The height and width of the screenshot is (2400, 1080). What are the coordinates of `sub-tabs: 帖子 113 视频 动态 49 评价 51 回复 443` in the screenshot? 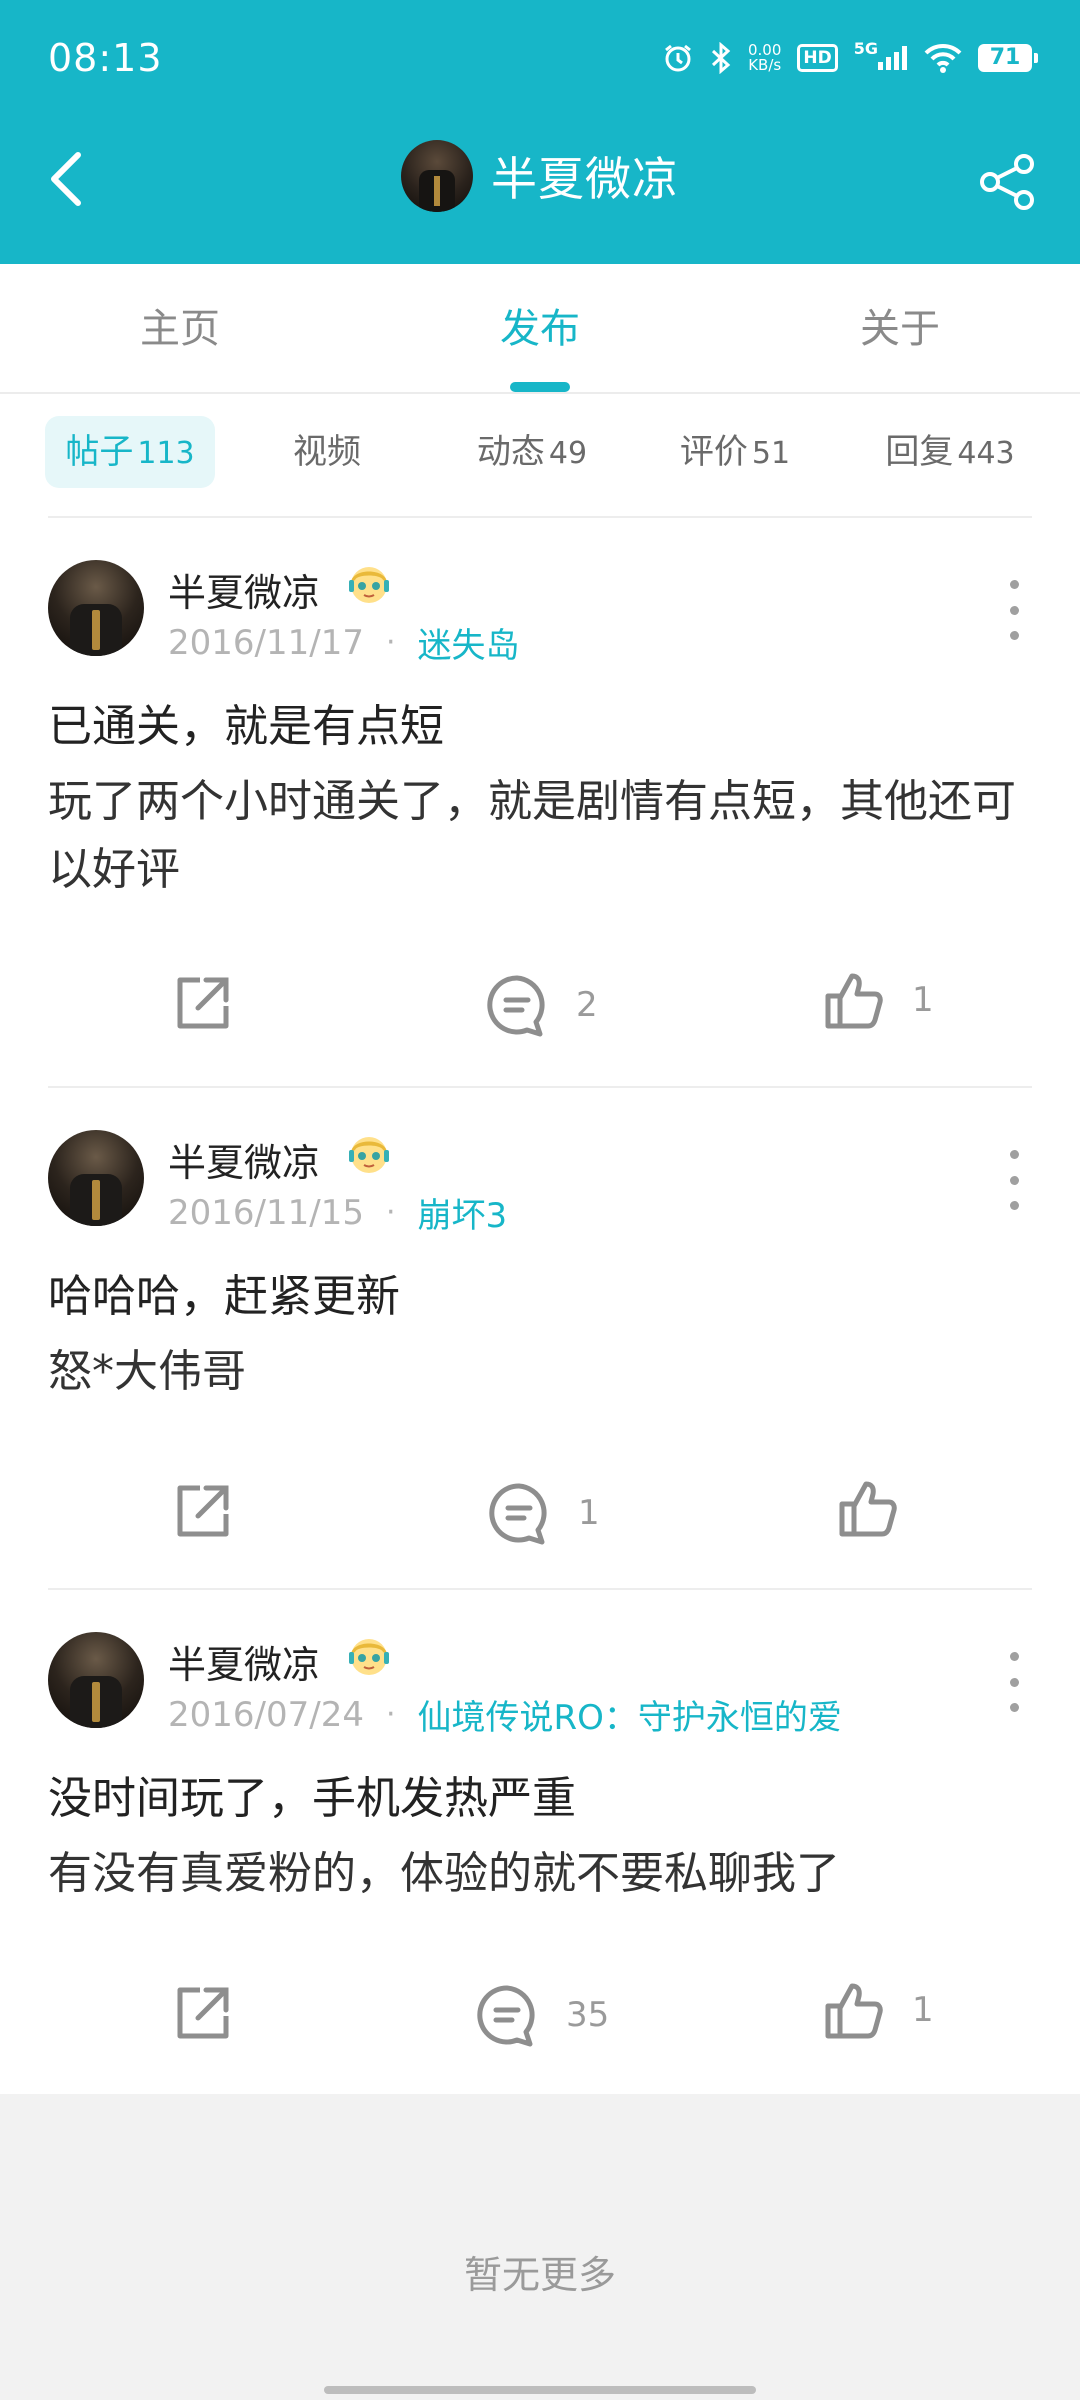 It's located at (540, 455).